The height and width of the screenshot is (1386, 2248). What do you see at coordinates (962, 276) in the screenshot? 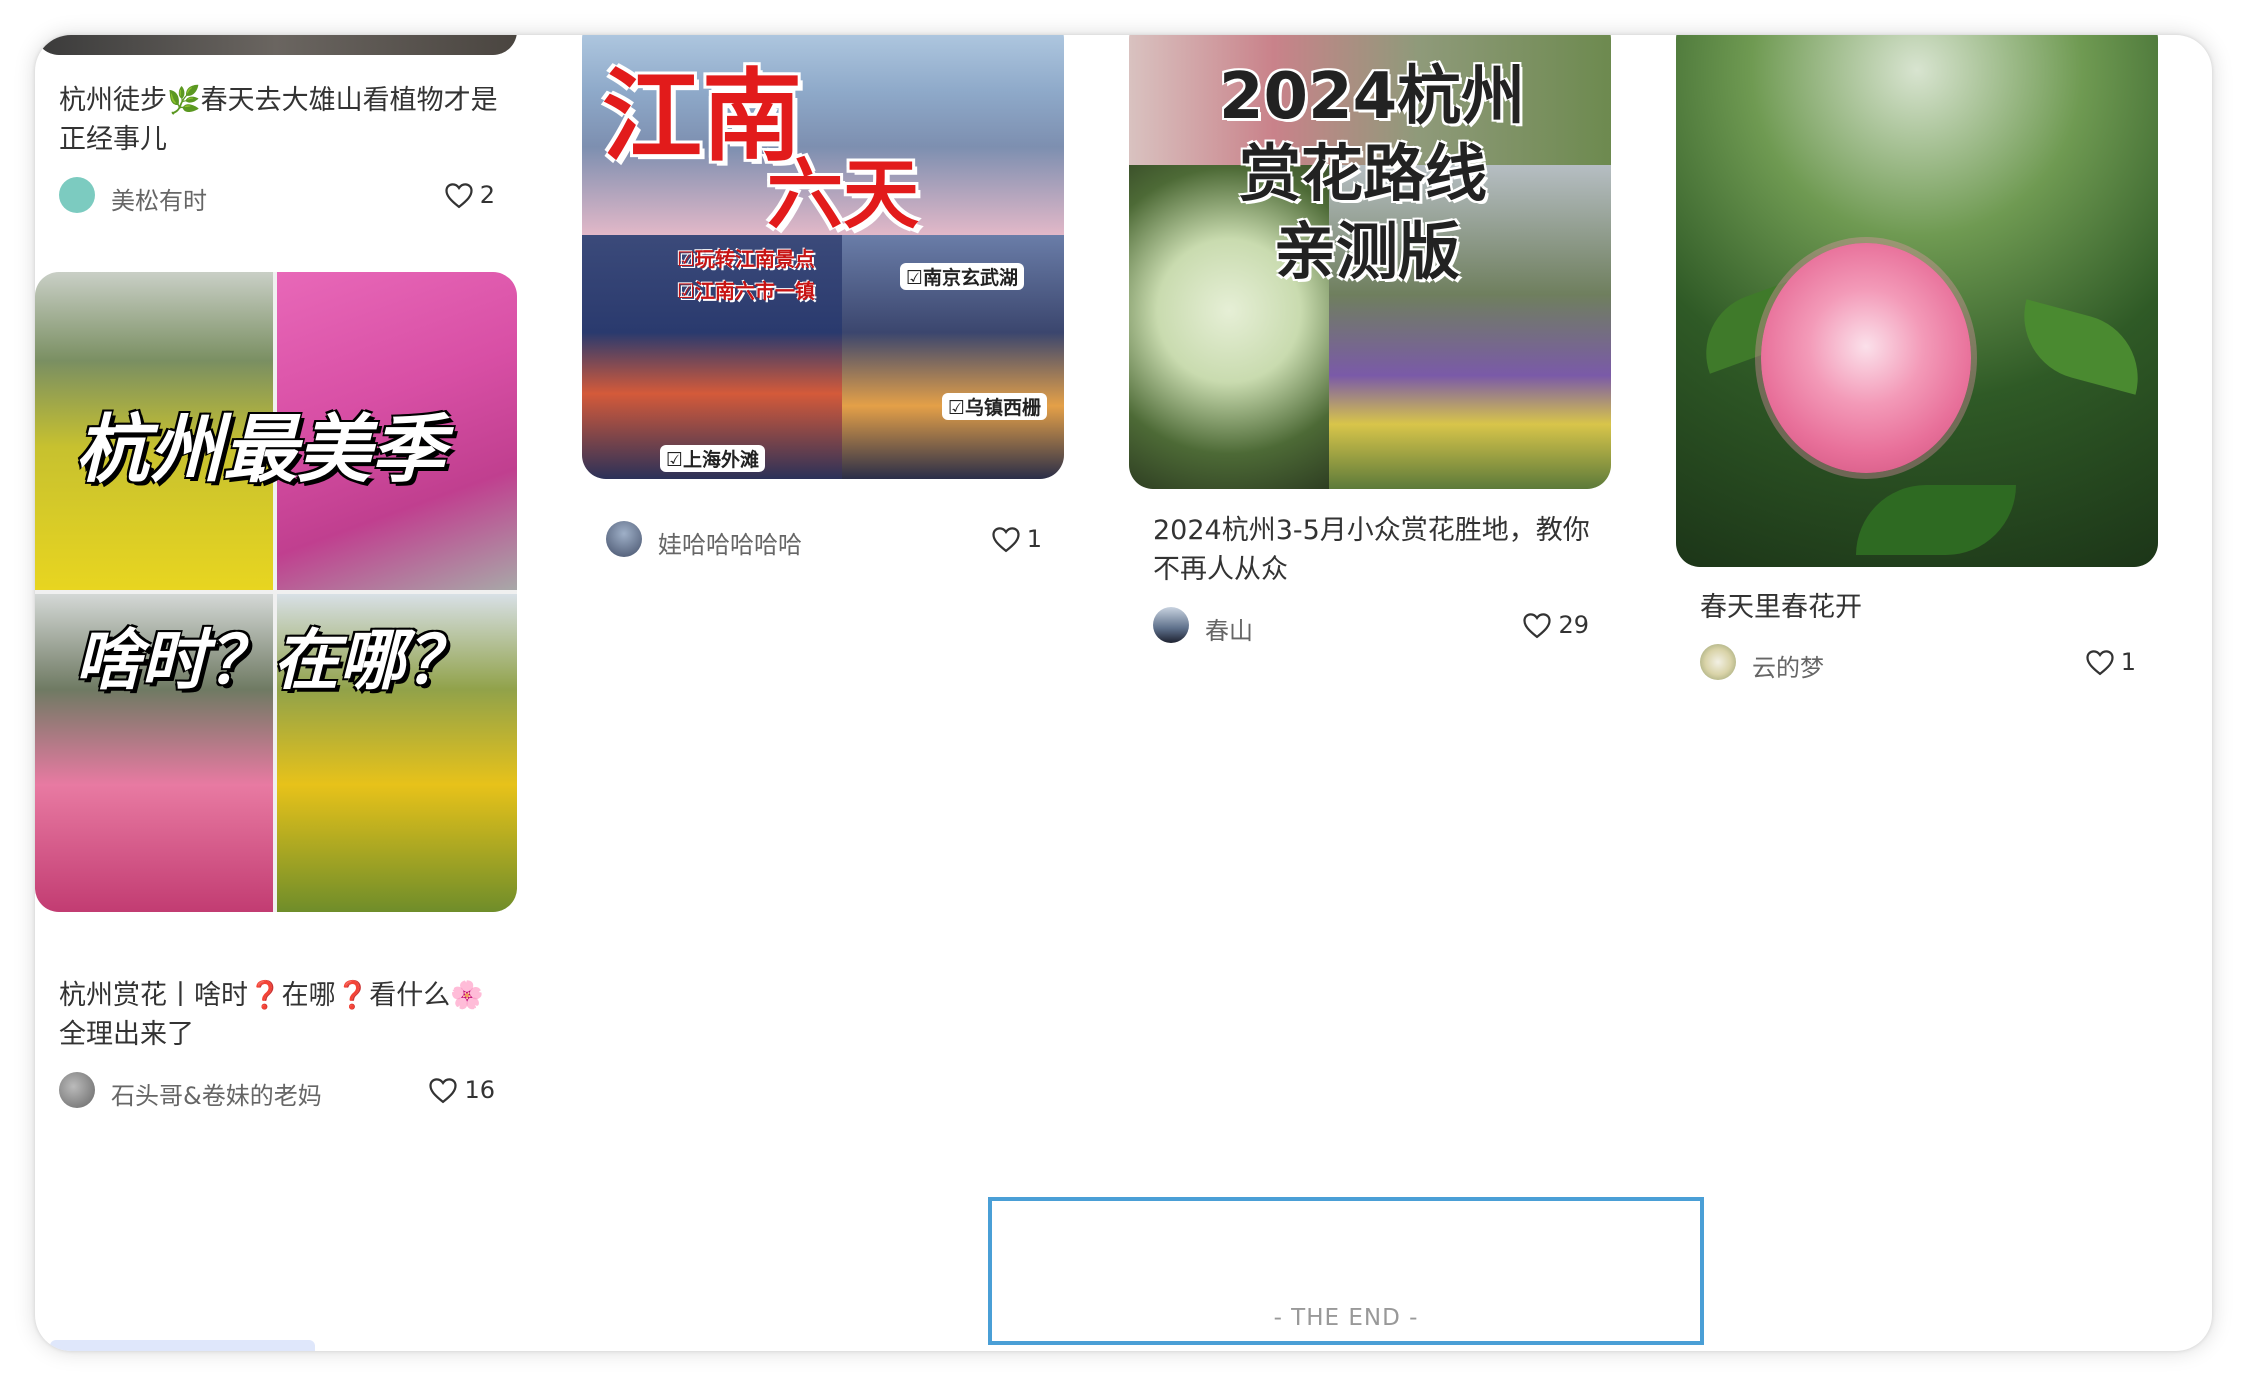
I see `cover-tag: ☑南京玄武湖` at bounding box center [962, 276].